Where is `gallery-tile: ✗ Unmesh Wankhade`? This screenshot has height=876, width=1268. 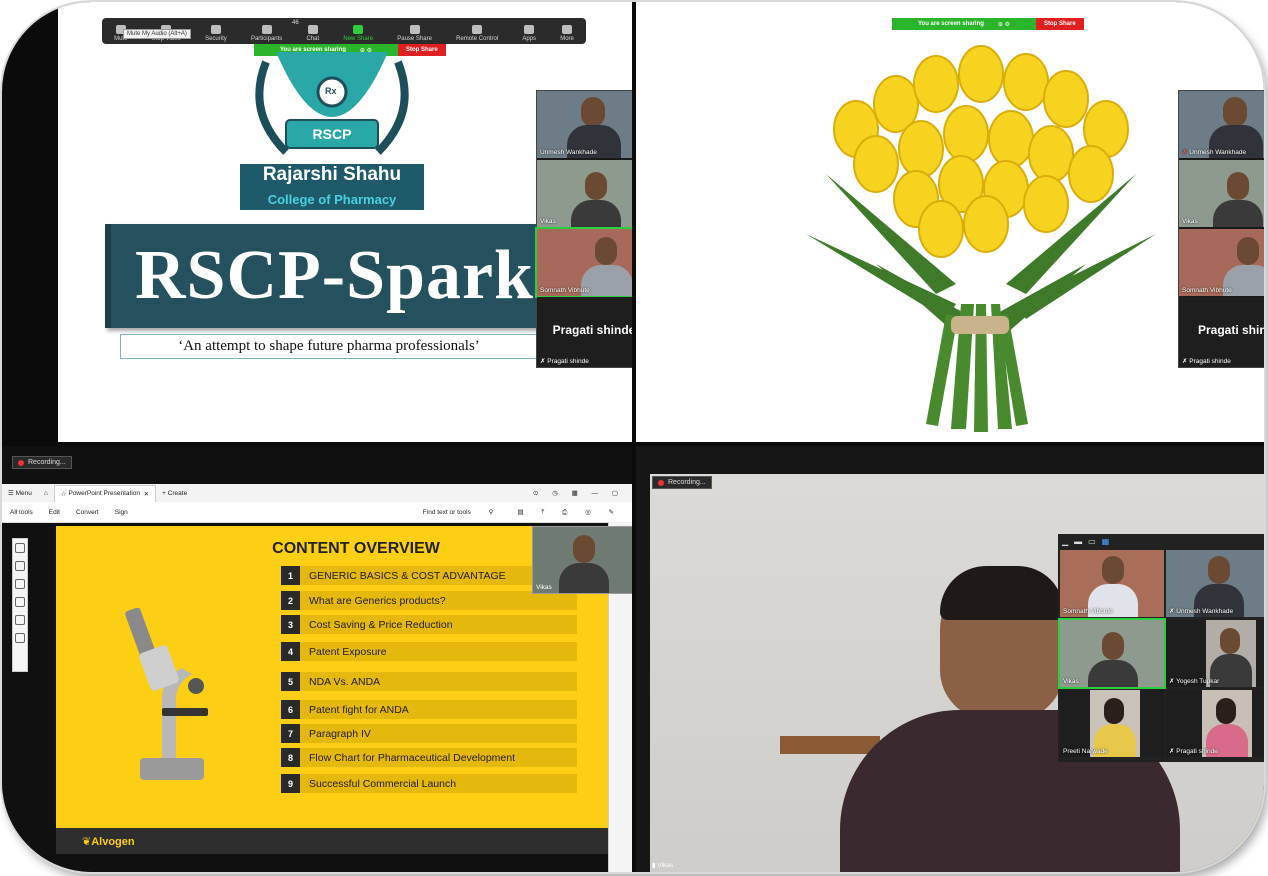 gallery-tile: ✗ Unmesh Wankhade is located at coordinates (1215, 583).